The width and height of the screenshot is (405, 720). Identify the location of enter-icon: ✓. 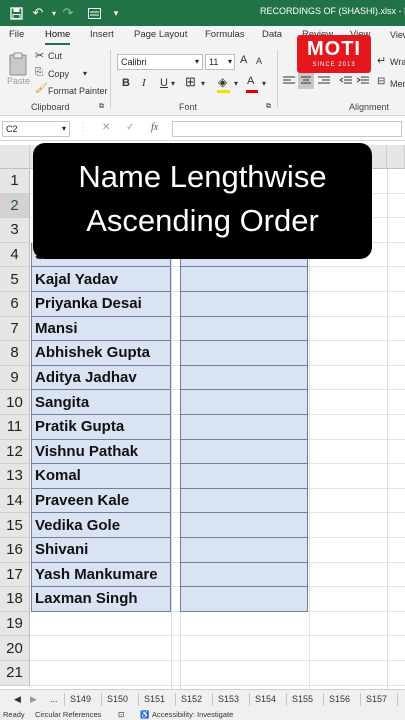
(130, 127).